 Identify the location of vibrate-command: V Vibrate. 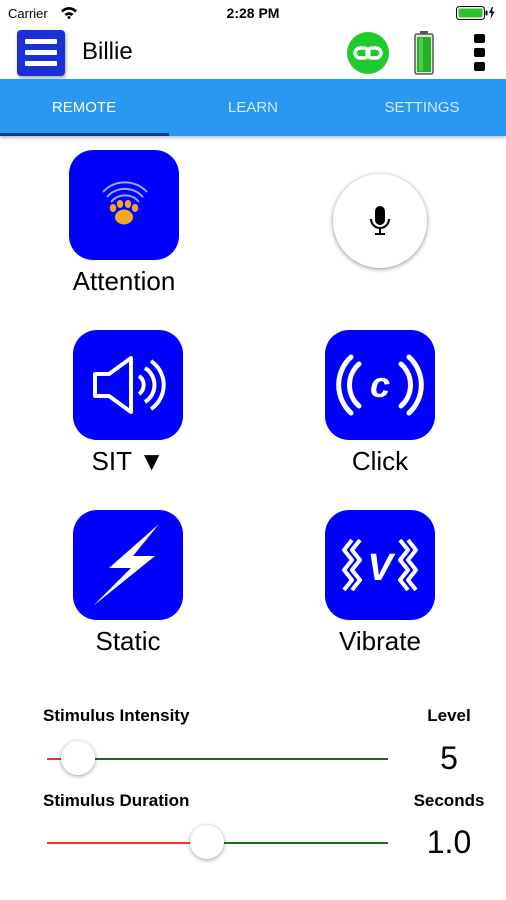
(380, 583).